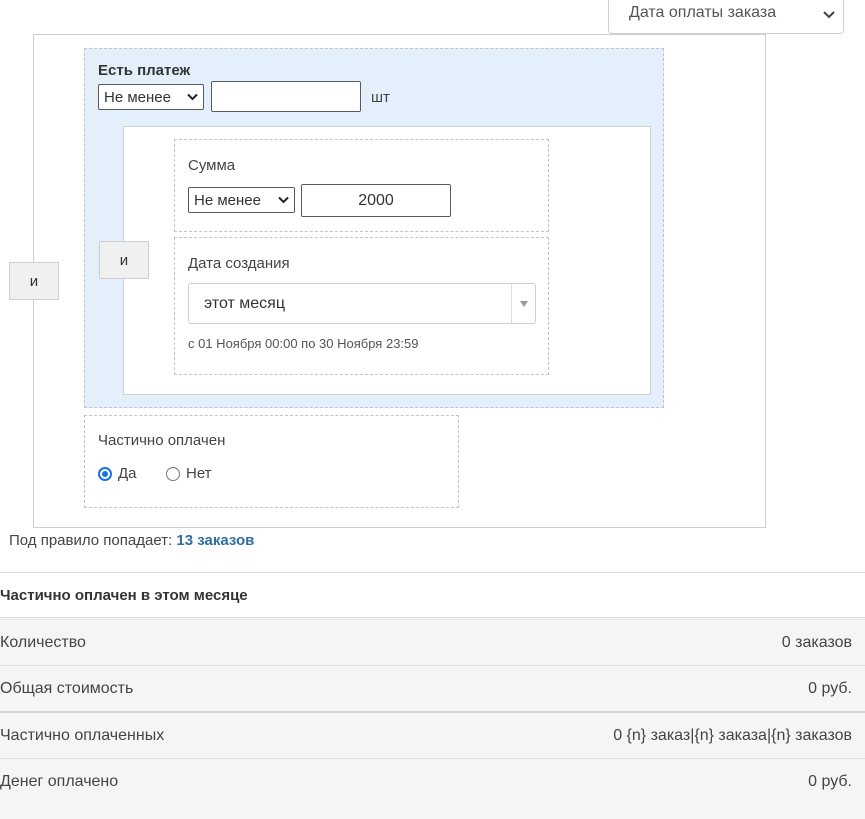  I want to click on created-date-period-value: этот месяц, so click(245, 303).